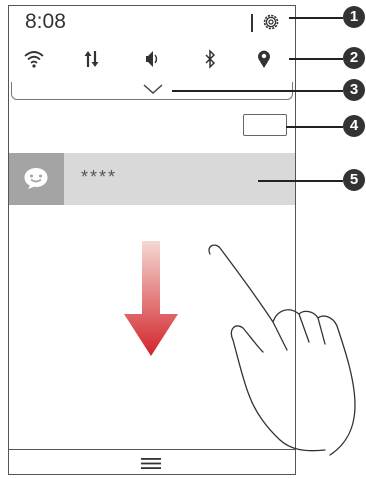 The height and width of the screenshot is (479, 366). What do you see at coordinates (264, 59) in the screenshot?
I see `location-icon` at bounding box center [264, 59].